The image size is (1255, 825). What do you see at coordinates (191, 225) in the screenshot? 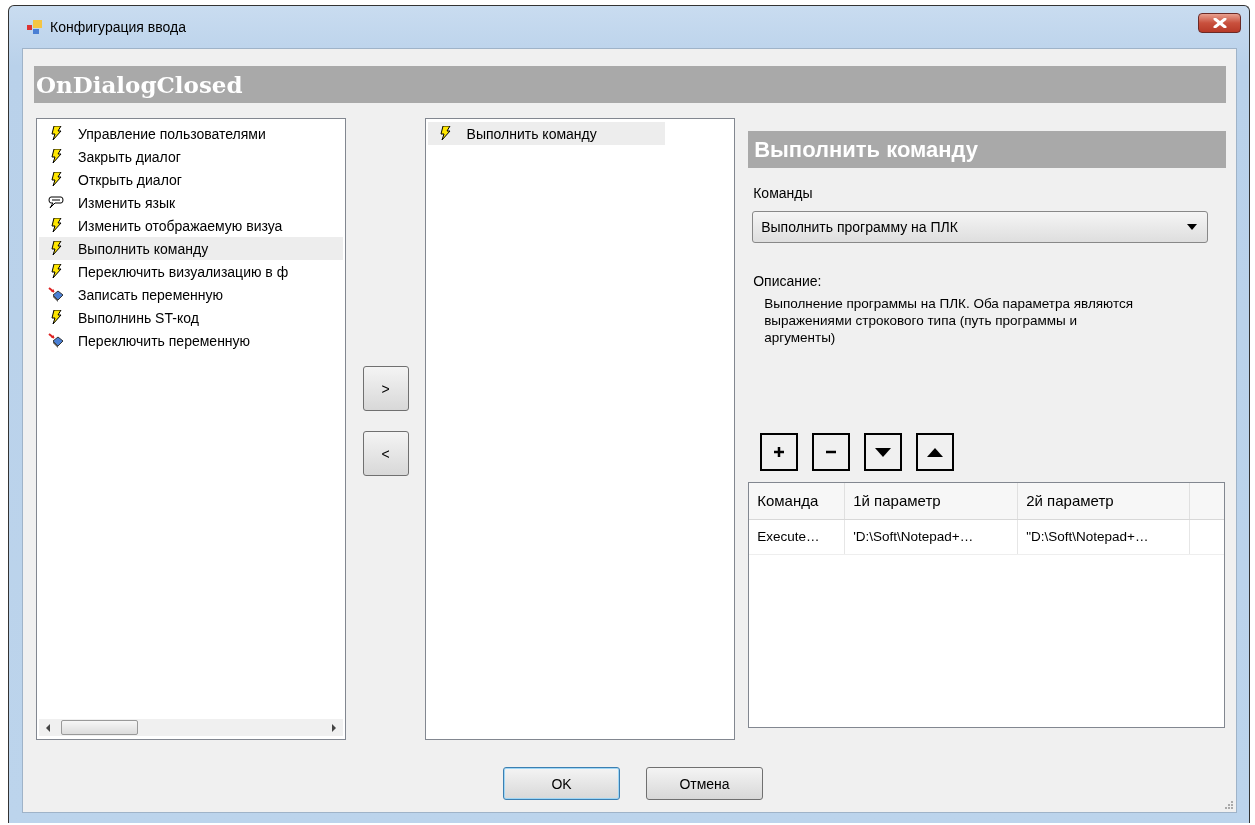
I see `list-item: Изменить отображаемую визуа` at bounding box center [191, 225].